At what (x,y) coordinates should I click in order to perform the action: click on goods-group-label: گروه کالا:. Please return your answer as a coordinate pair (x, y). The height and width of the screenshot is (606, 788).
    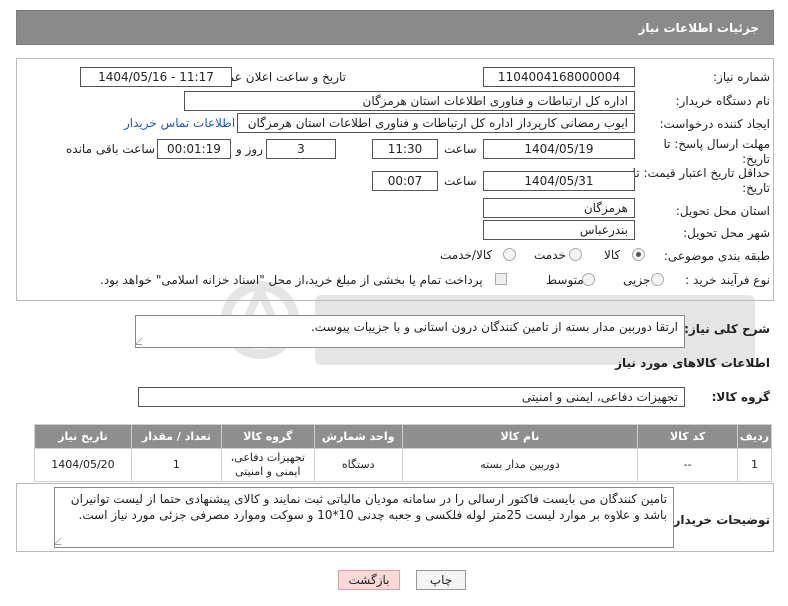
    Looking at the image, I should click on (740, 397).